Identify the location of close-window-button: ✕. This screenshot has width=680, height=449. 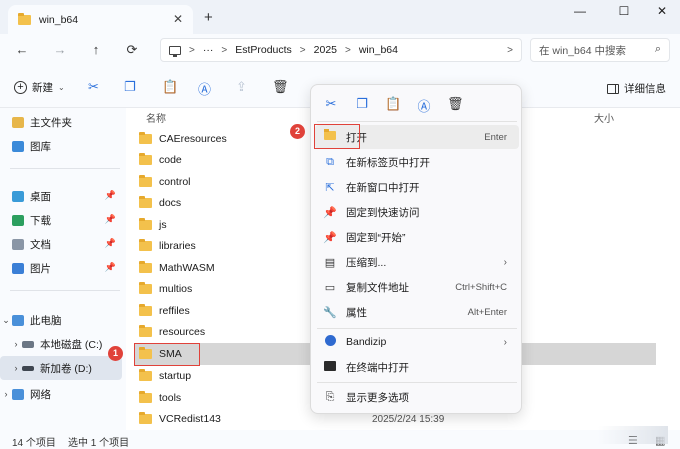
(662, 13).